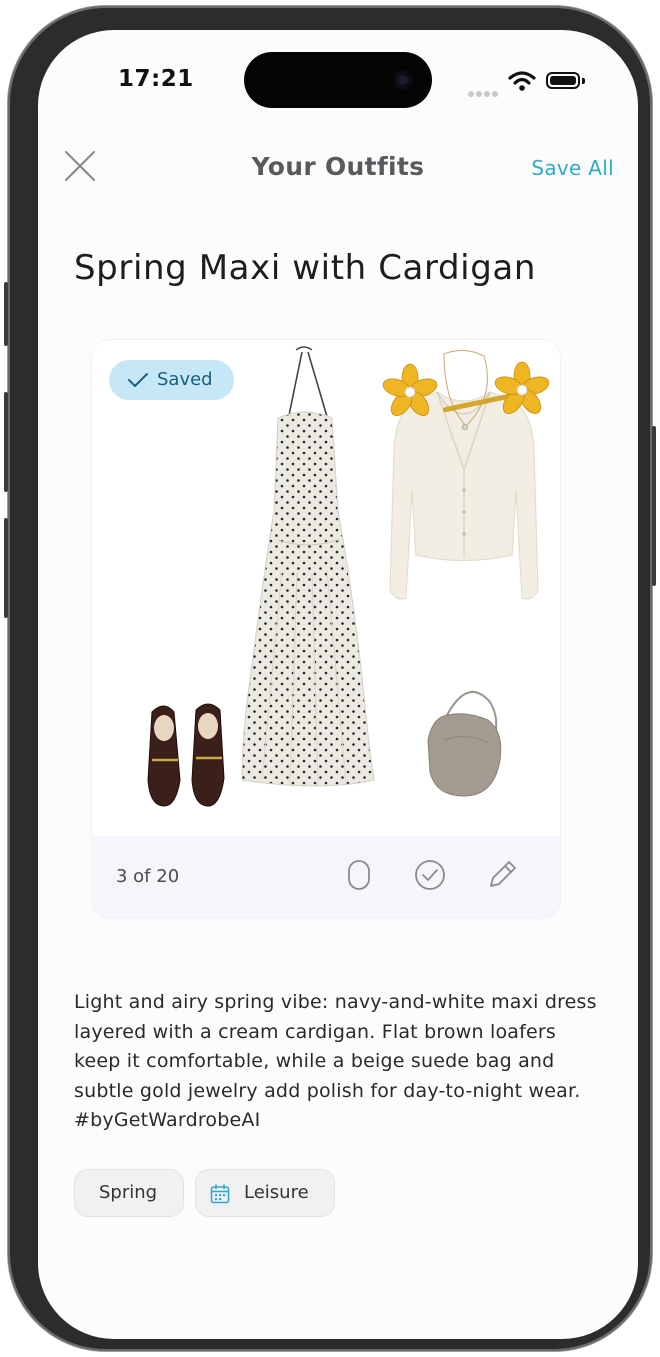 The height and width of the screenshot is (1357, 660). I want to click on dynamic-island, so click(338, 80).